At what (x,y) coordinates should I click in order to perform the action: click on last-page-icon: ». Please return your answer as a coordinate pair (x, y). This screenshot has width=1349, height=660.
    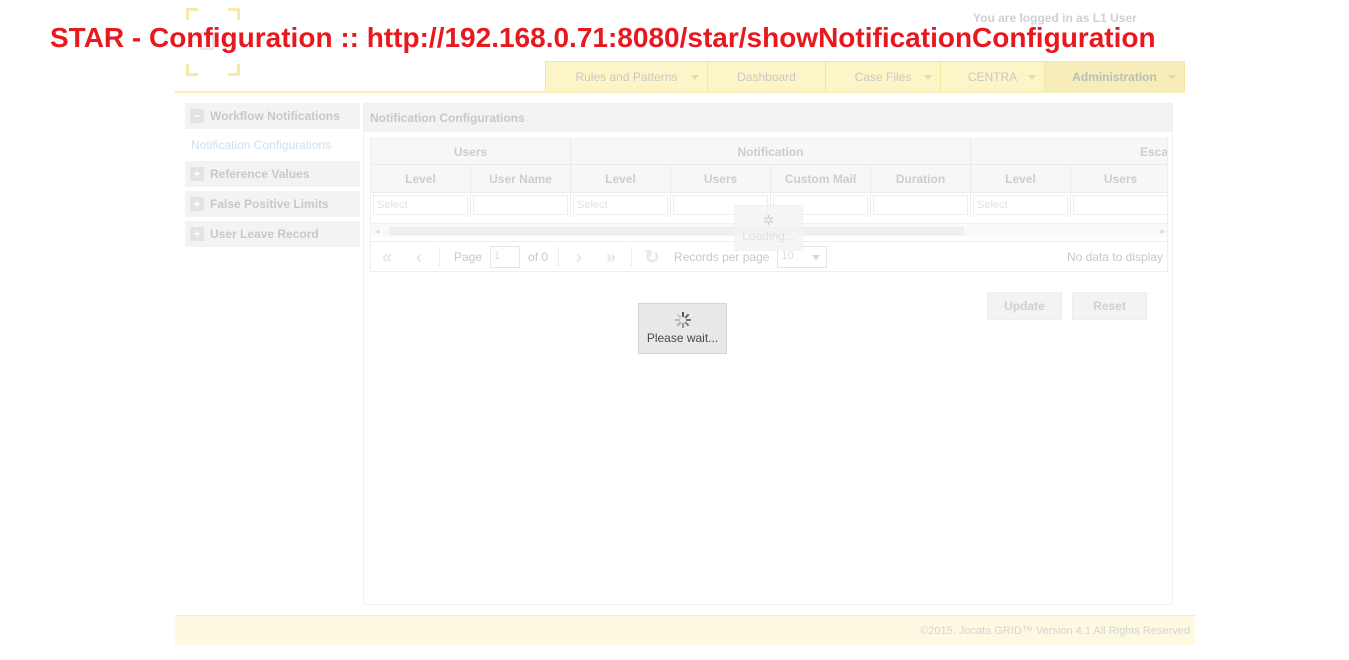
    Looking at the image, I should click on (611, 257).